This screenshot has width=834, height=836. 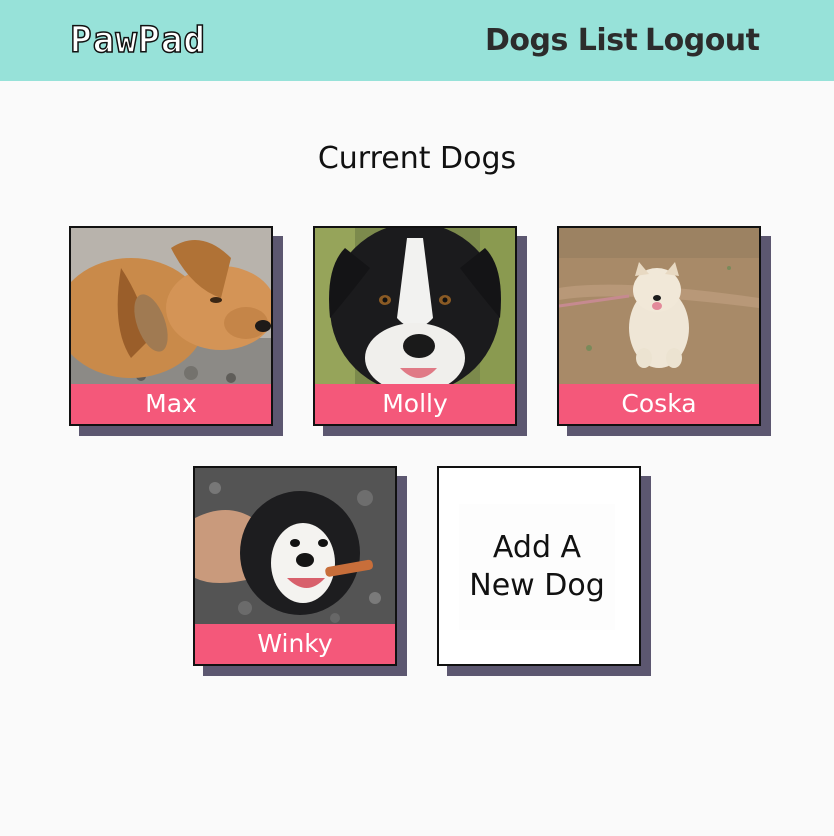 What do you see at coordinates (417, 158) in the screenshot?
I see `page-title: Current Dogs` at bounding box center [417, 158].